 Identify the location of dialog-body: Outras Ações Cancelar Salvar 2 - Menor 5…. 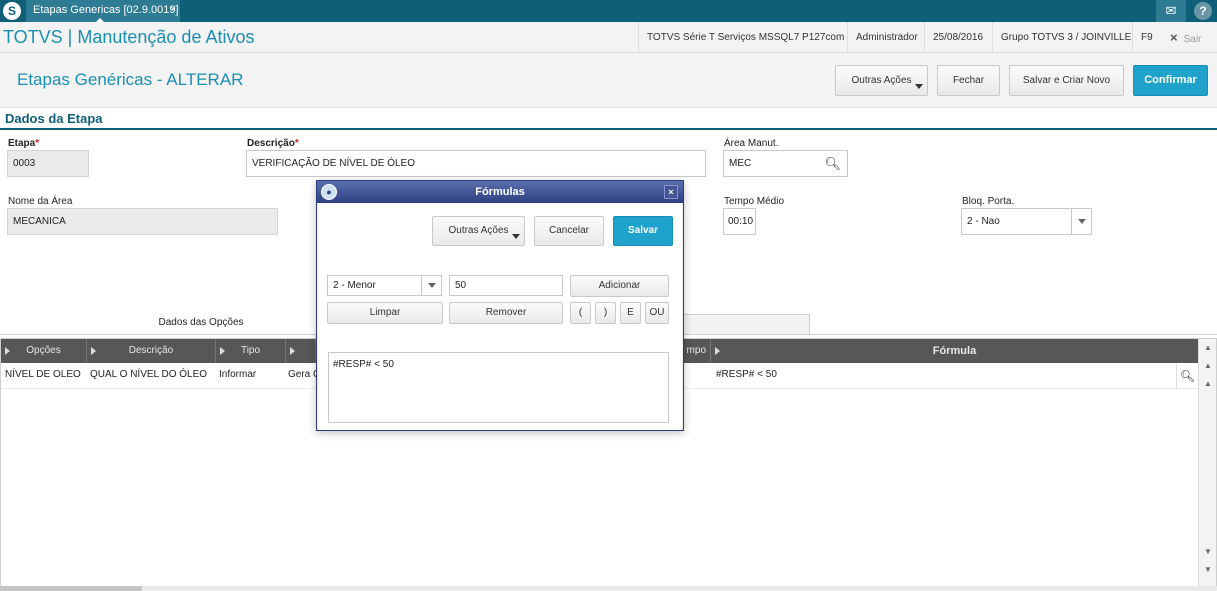
(500, 316).